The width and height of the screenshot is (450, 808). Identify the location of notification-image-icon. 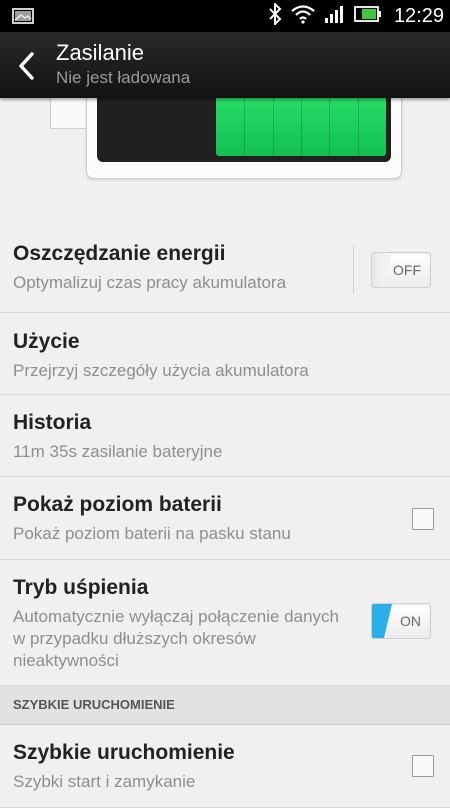
(23, 18).